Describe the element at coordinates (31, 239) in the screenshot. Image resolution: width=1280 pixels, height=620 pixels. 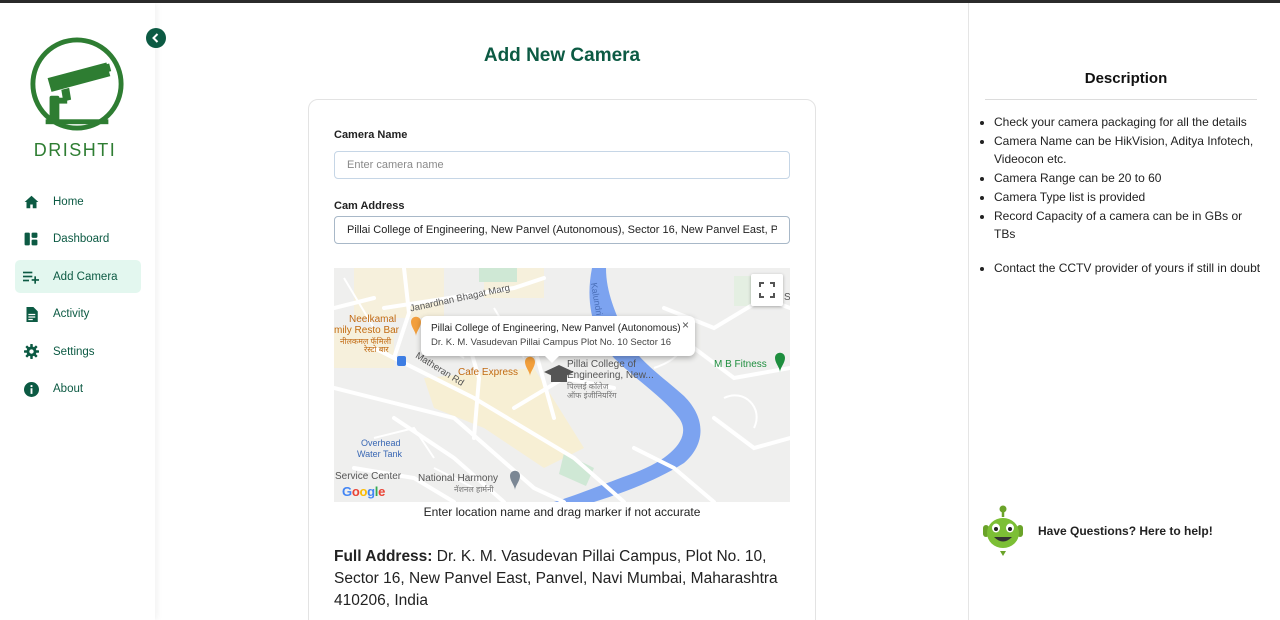
I see `dashboard-icon` at that location.